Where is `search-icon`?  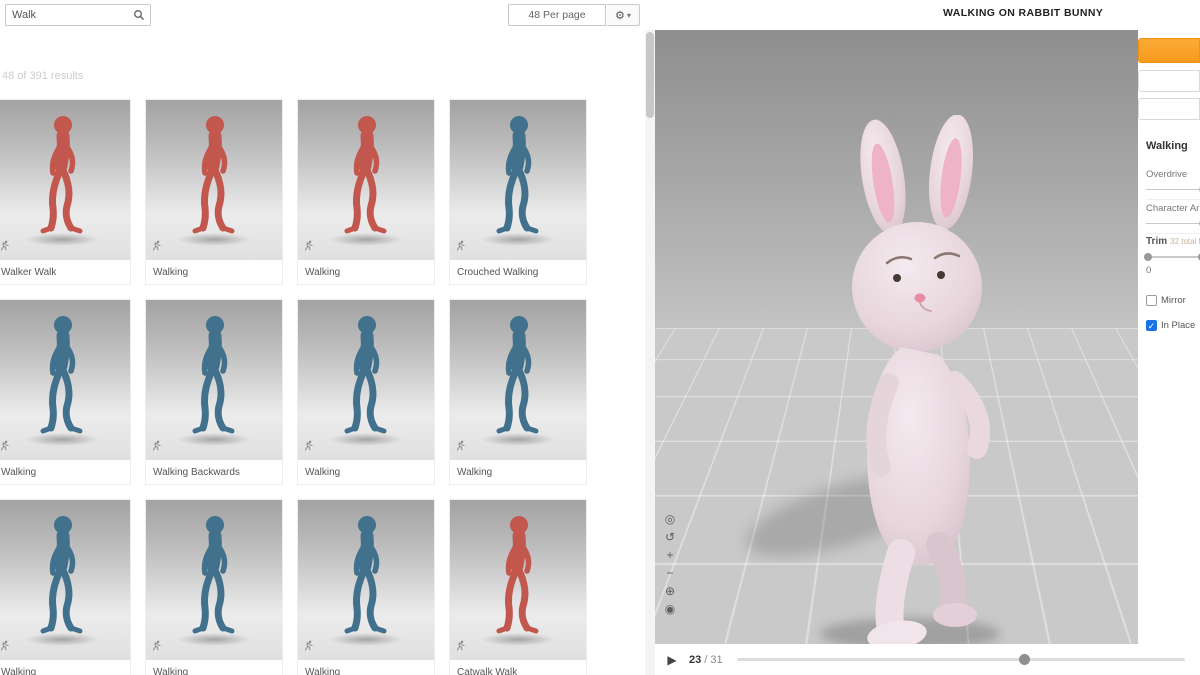
search-icon is located at coordinates (139, 15).